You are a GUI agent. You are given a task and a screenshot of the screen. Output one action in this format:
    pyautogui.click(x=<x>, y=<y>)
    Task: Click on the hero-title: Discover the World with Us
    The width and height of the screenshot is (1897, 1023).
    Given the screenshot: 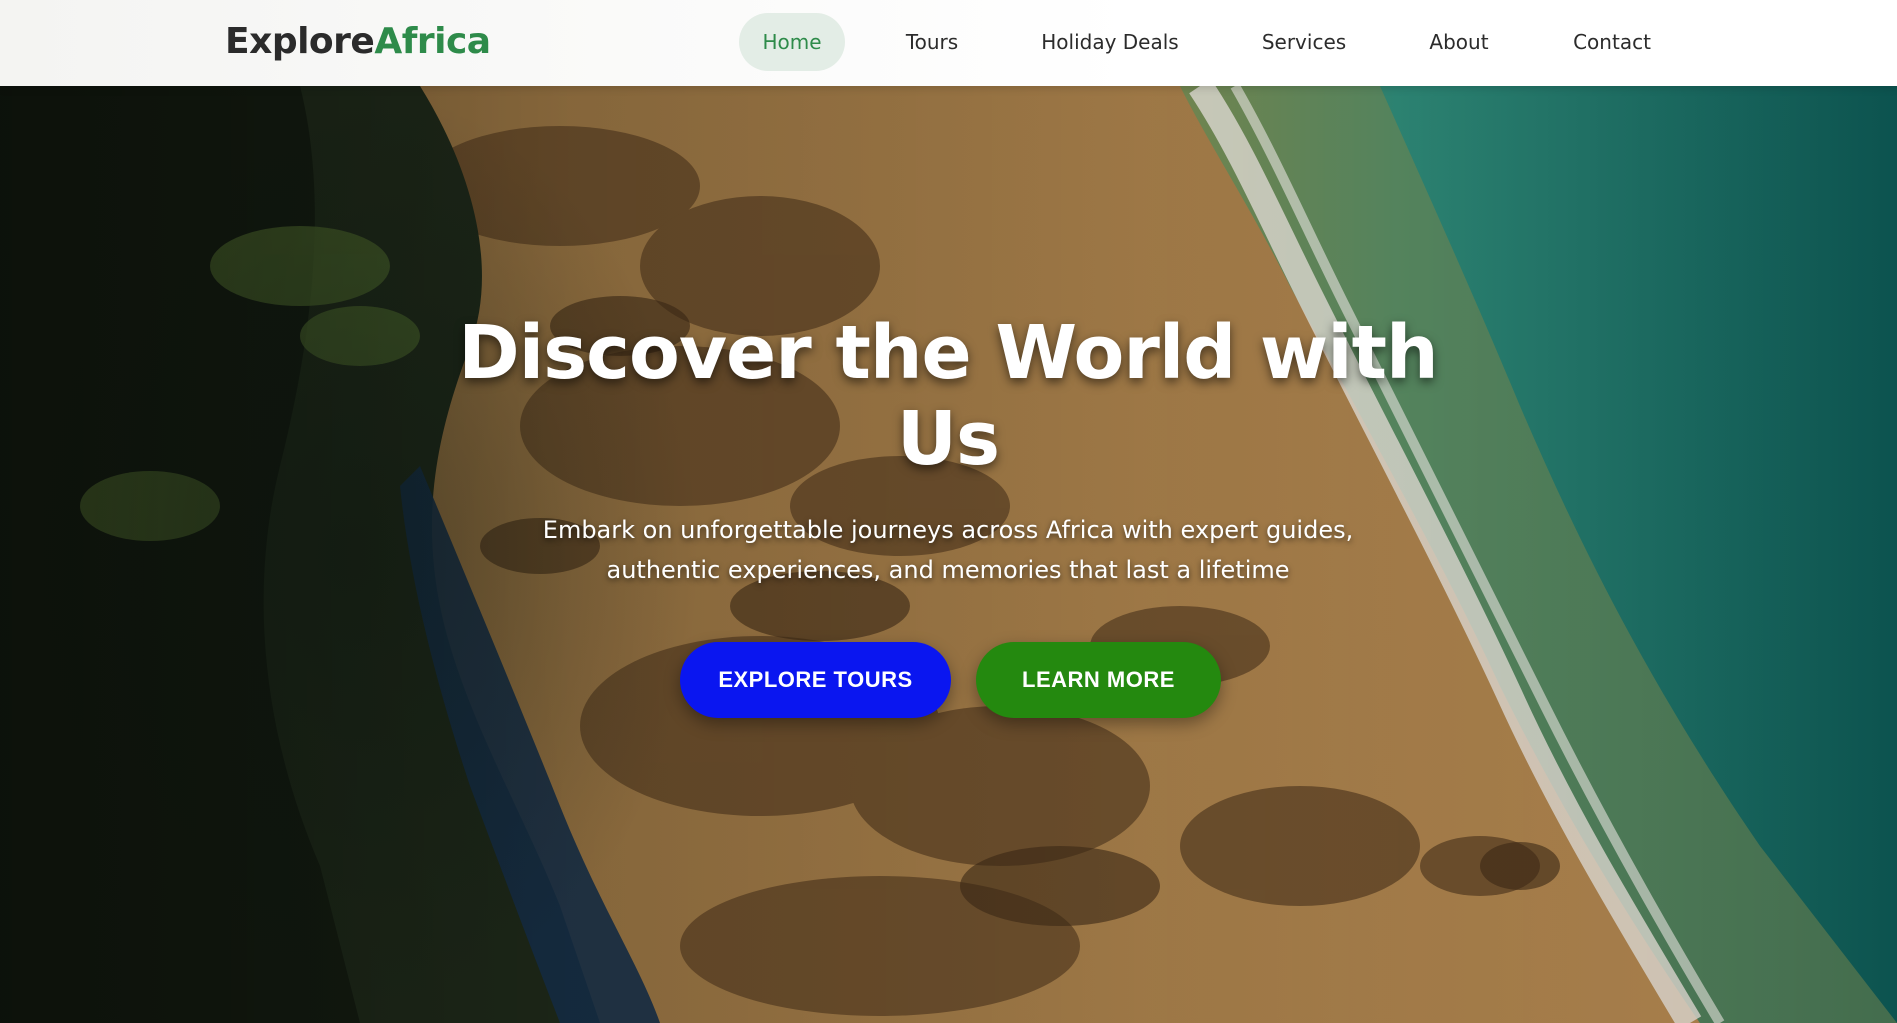 What is the action you would take?
    pyautogui.click(x=948, y=396)
    